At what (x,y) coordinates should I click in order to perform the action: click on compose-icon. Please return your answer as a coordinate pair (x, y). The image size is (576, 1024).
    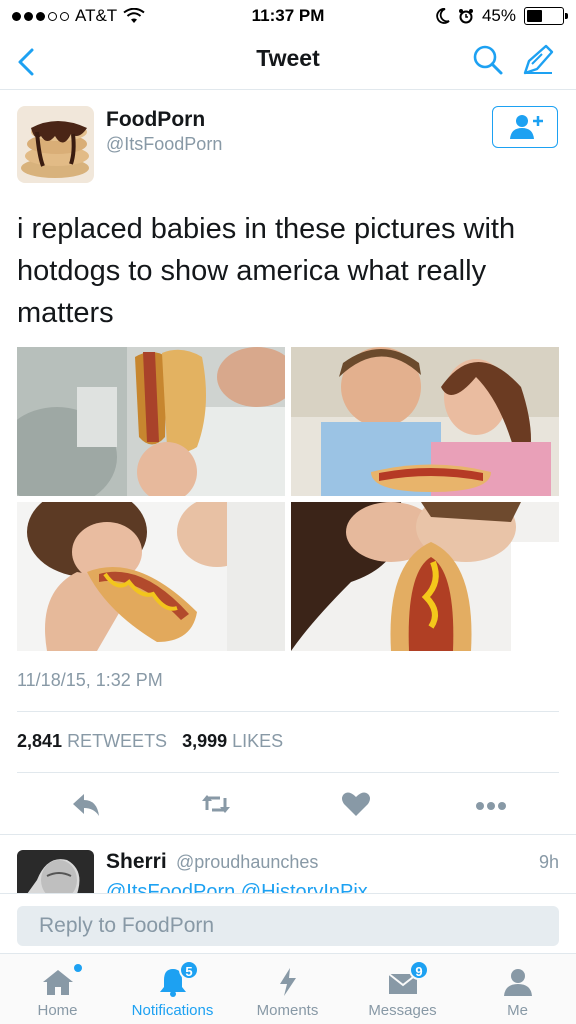
    Looking at the image, I should click on (538, 59).